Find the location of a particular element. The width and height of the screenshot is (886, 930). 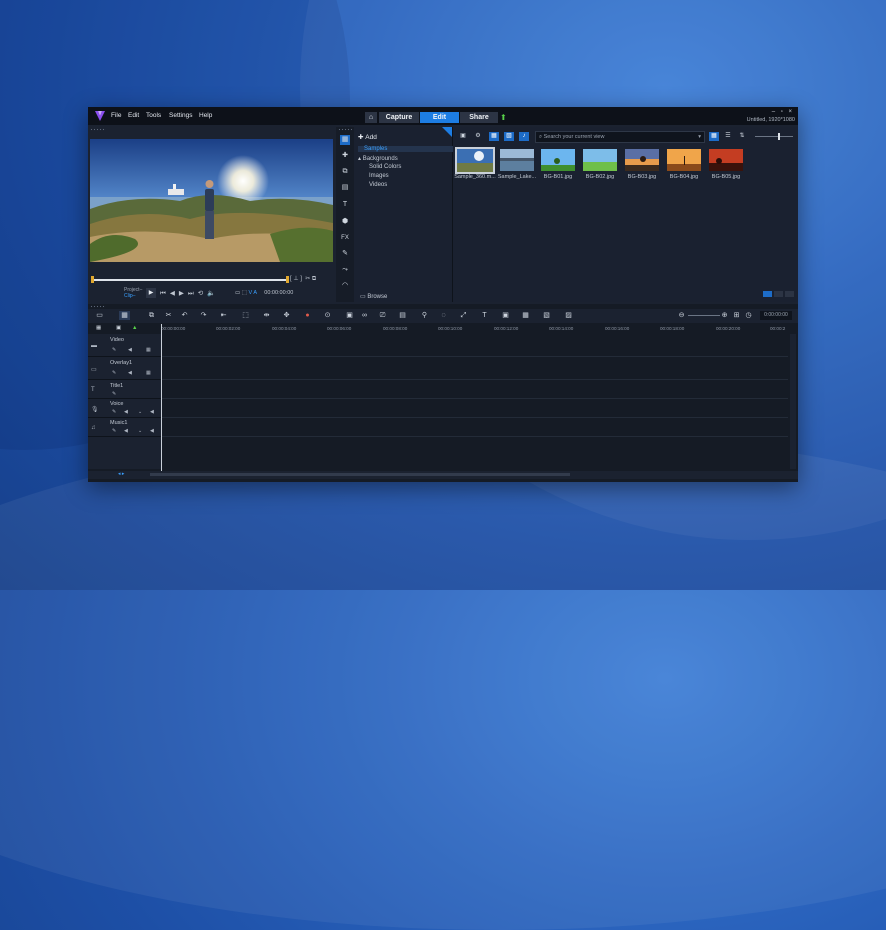

timeline-horizontal-scrollbar: ◂ ▸ is located at coordinates (443, 475).